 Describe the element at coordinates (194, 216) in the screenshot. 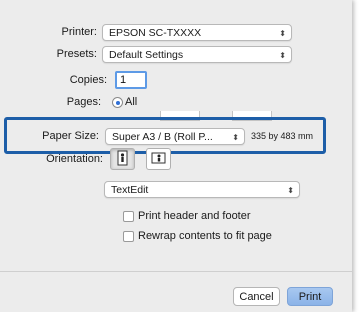

I see `print-header-label: Print header and footer` at that location.